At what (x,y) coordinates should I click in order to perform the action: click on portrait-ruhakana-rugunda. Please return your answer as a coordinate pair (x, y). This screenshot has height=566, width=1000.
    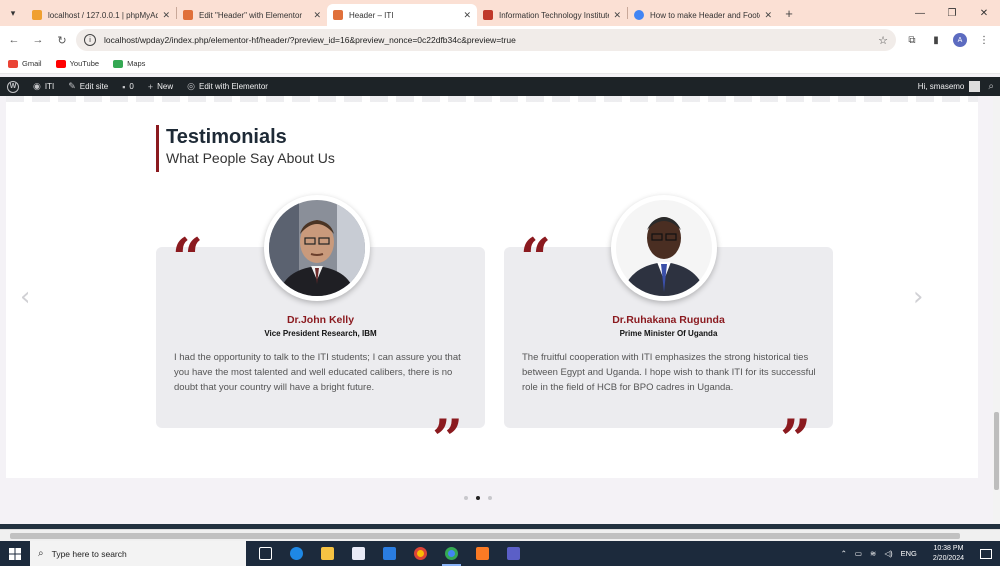
    Looking at the image, I should click on (664, 248).